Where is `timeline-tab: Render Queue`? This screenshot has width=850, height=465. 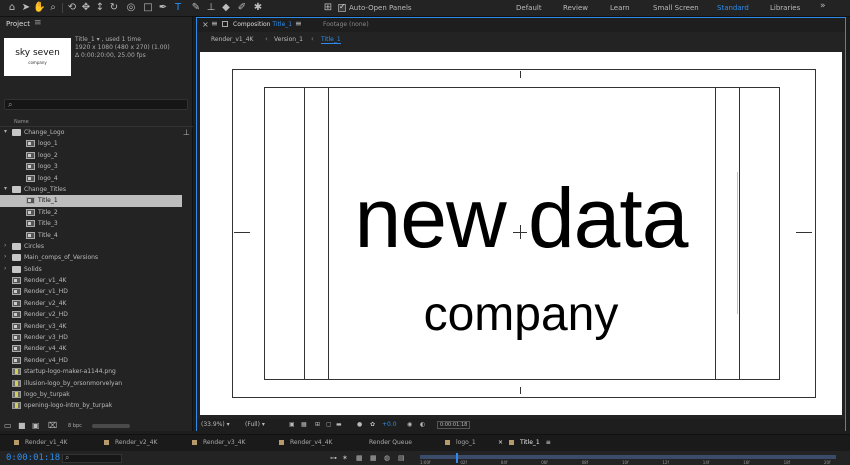 timeline-tab: Render Queue is located at coordinates (390, 442).